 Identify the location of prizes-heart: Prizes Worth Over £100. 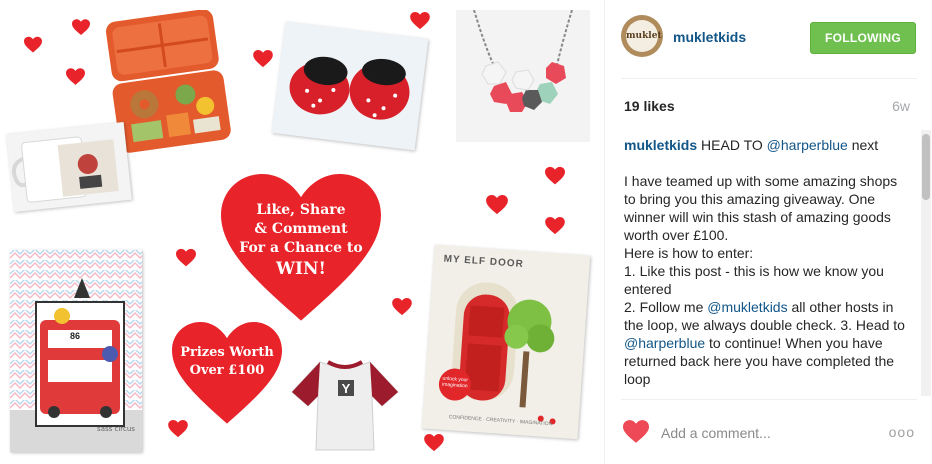
(227, 374).